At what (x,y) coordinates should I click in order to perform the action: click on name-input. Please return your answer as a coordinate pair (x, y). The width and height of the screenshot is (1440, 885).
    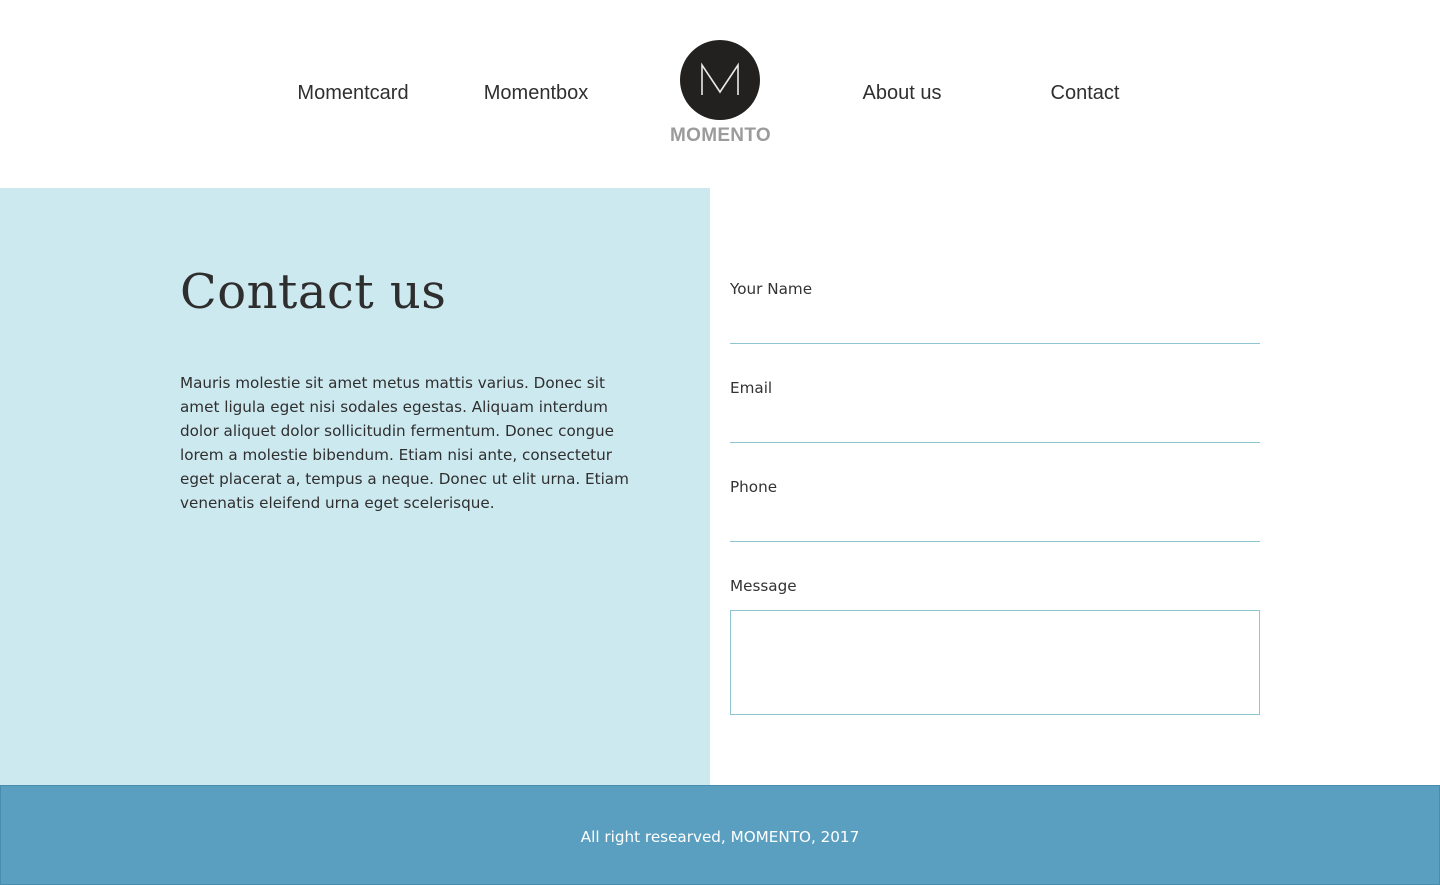
    Looking at the image, I should click on (995, 329).